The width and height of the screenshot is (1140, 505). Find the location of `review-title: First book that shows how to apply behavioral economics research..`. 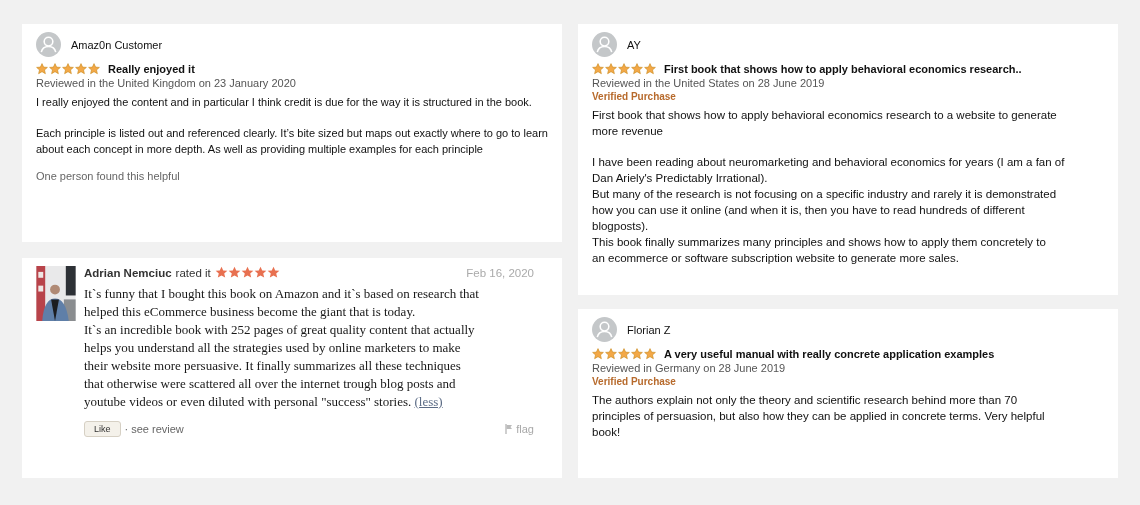

review-title: First book that shows how to apply behavioral economics research.. is located at coordinates (843, 69).